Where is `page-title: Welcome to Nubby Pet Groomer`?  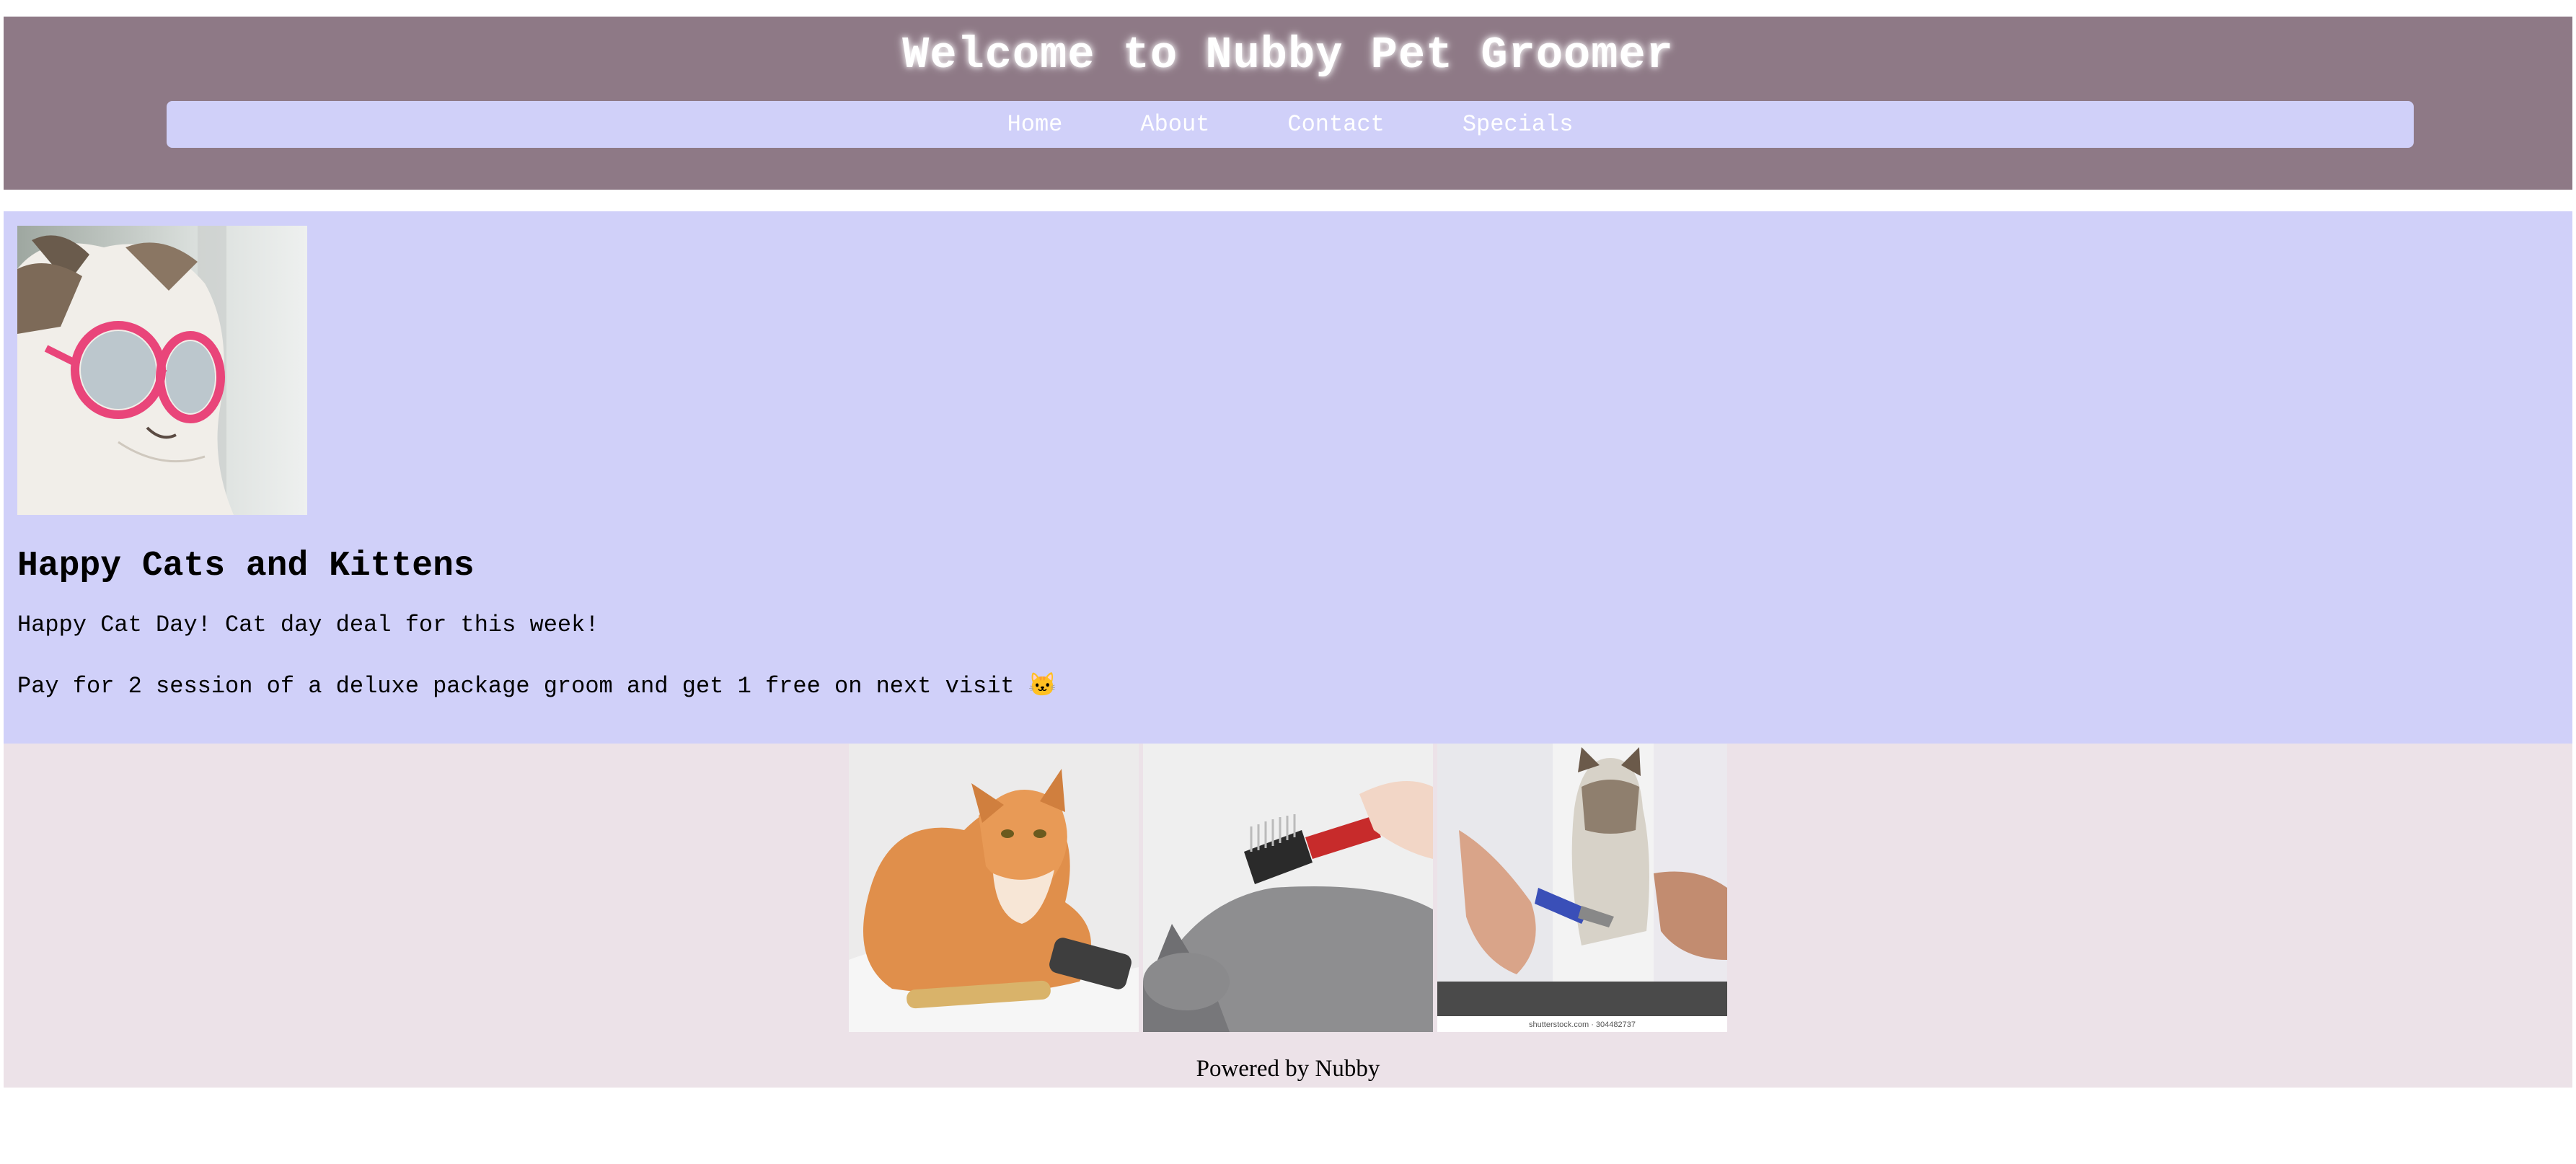 page-title: Welcome to Nubby Pet Groomer is located at coordinates (1288, 55).